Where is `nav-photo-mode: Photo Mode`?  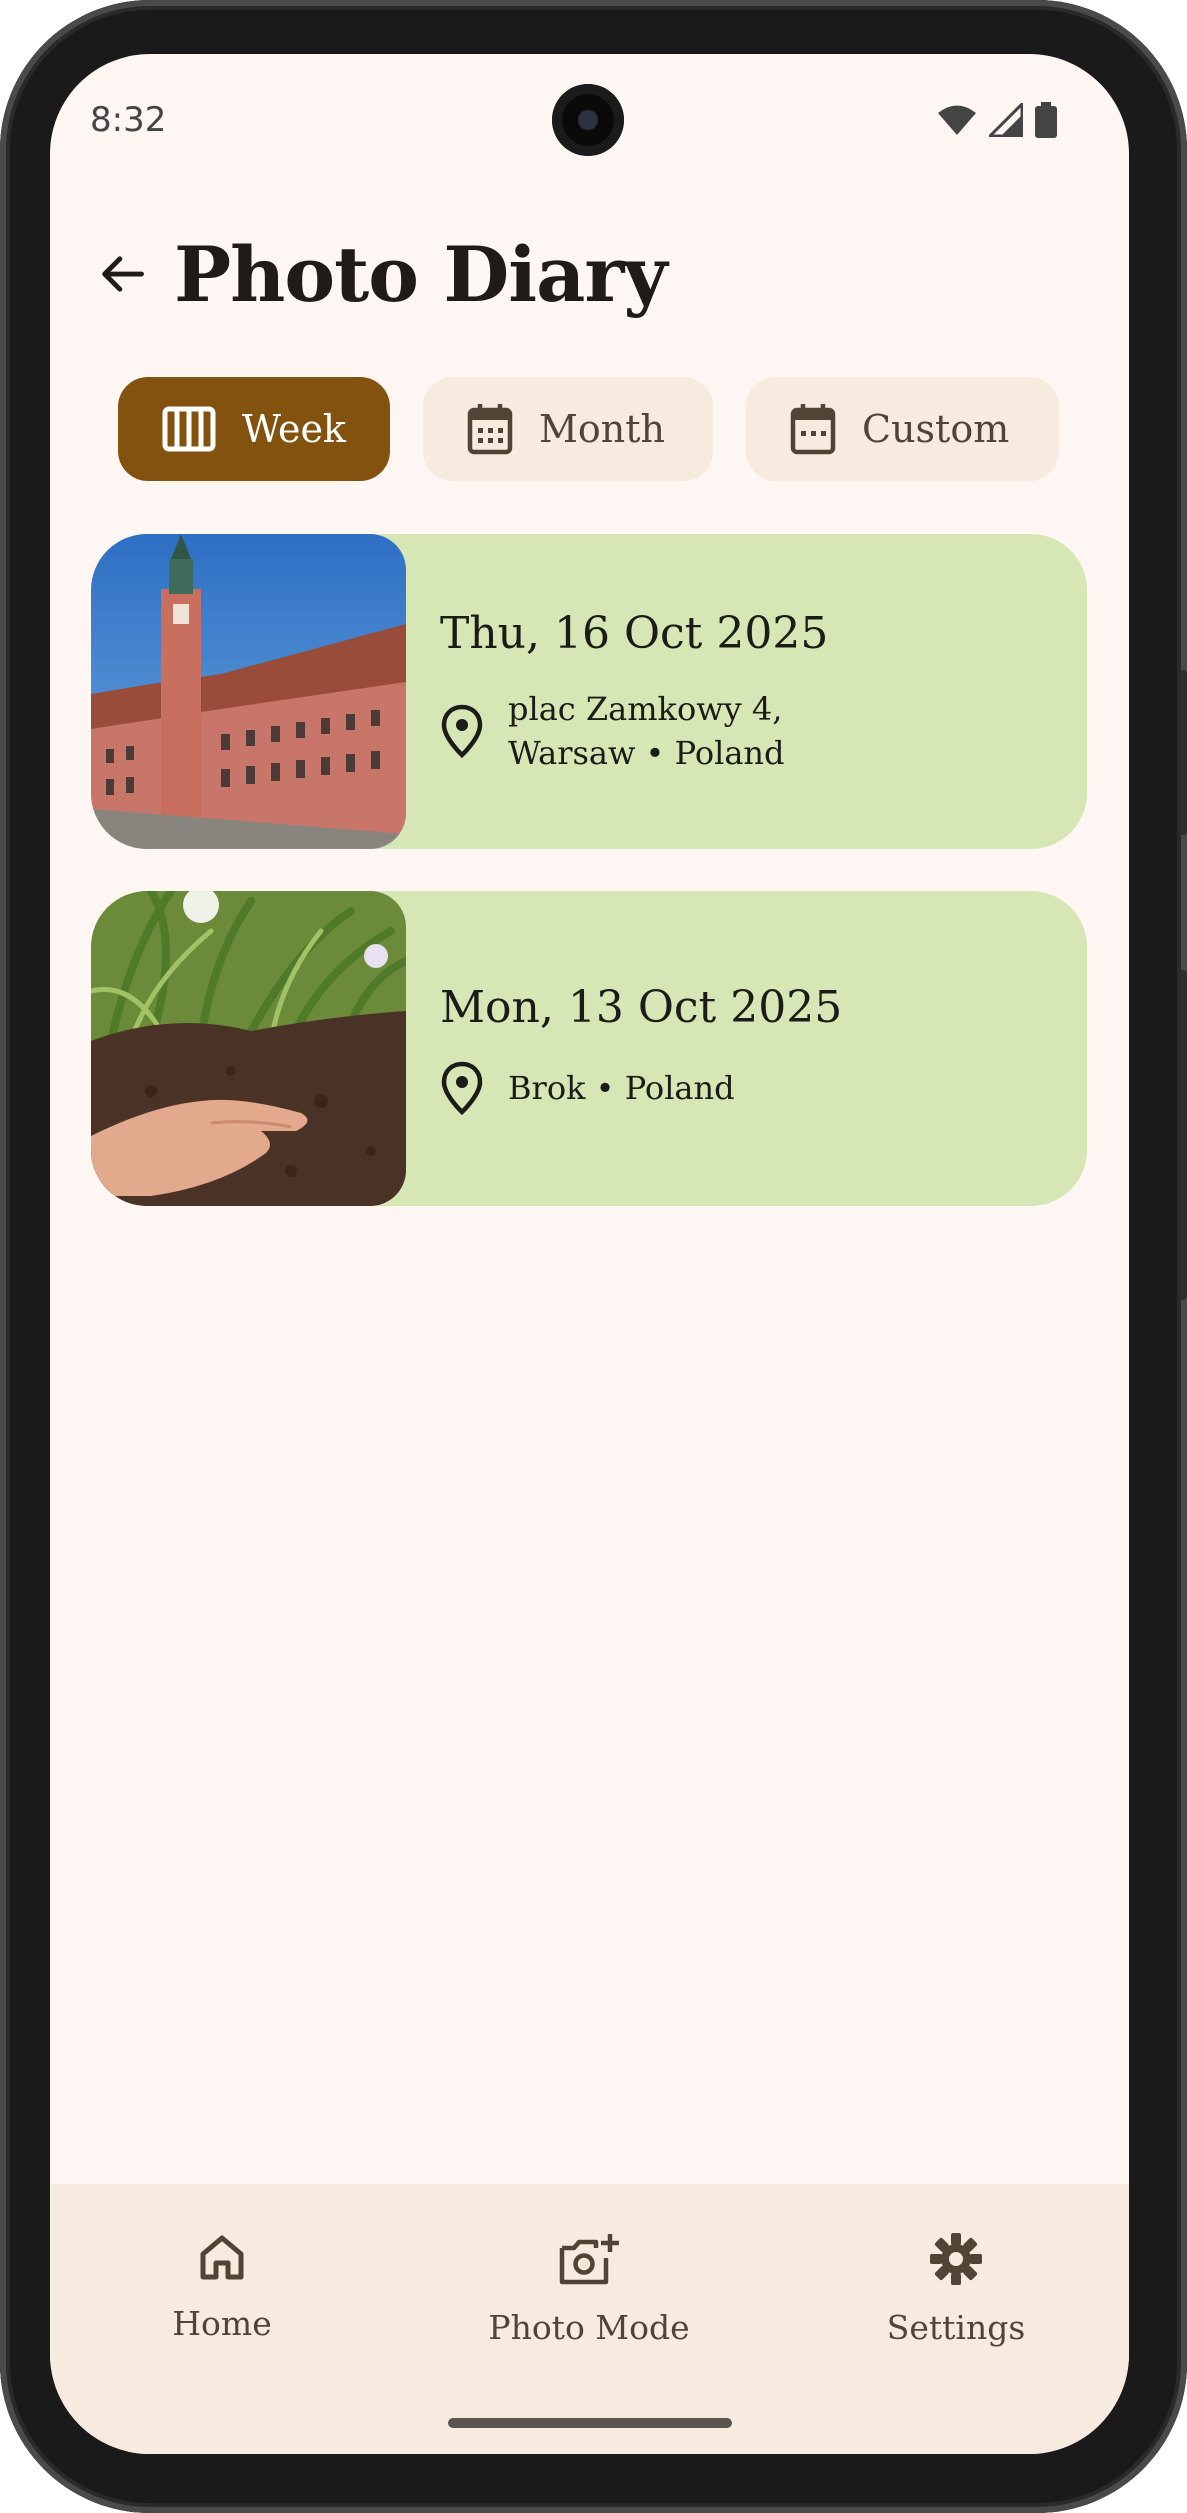 nav-photo-mode: Photo Mode is located at coordinates (589, 2289).